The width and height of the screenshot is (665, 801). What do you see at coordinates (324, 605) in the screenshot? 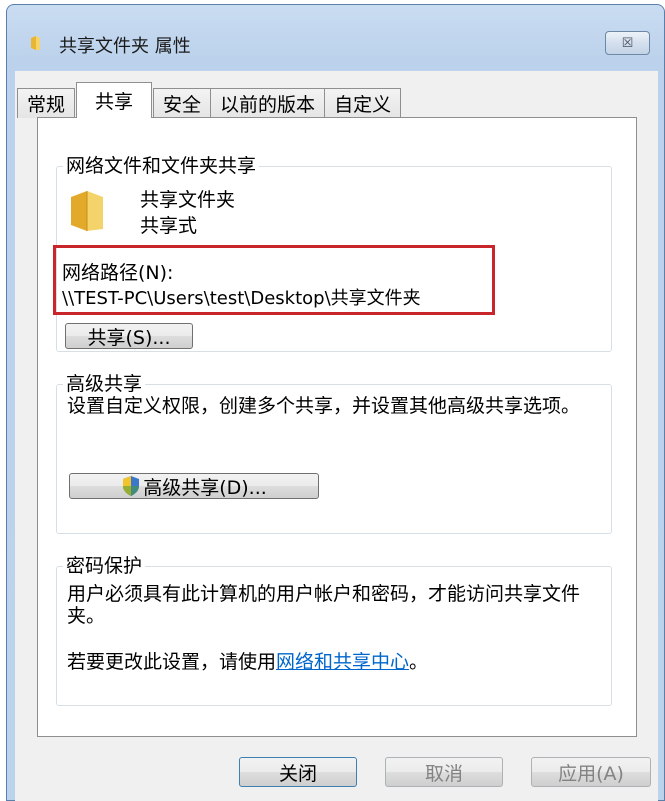
I see `password-protection-description: 用户必须具有此计算机的用户帐户和密码，才能访问共享文件夹。` at bounding box center [324, 605].